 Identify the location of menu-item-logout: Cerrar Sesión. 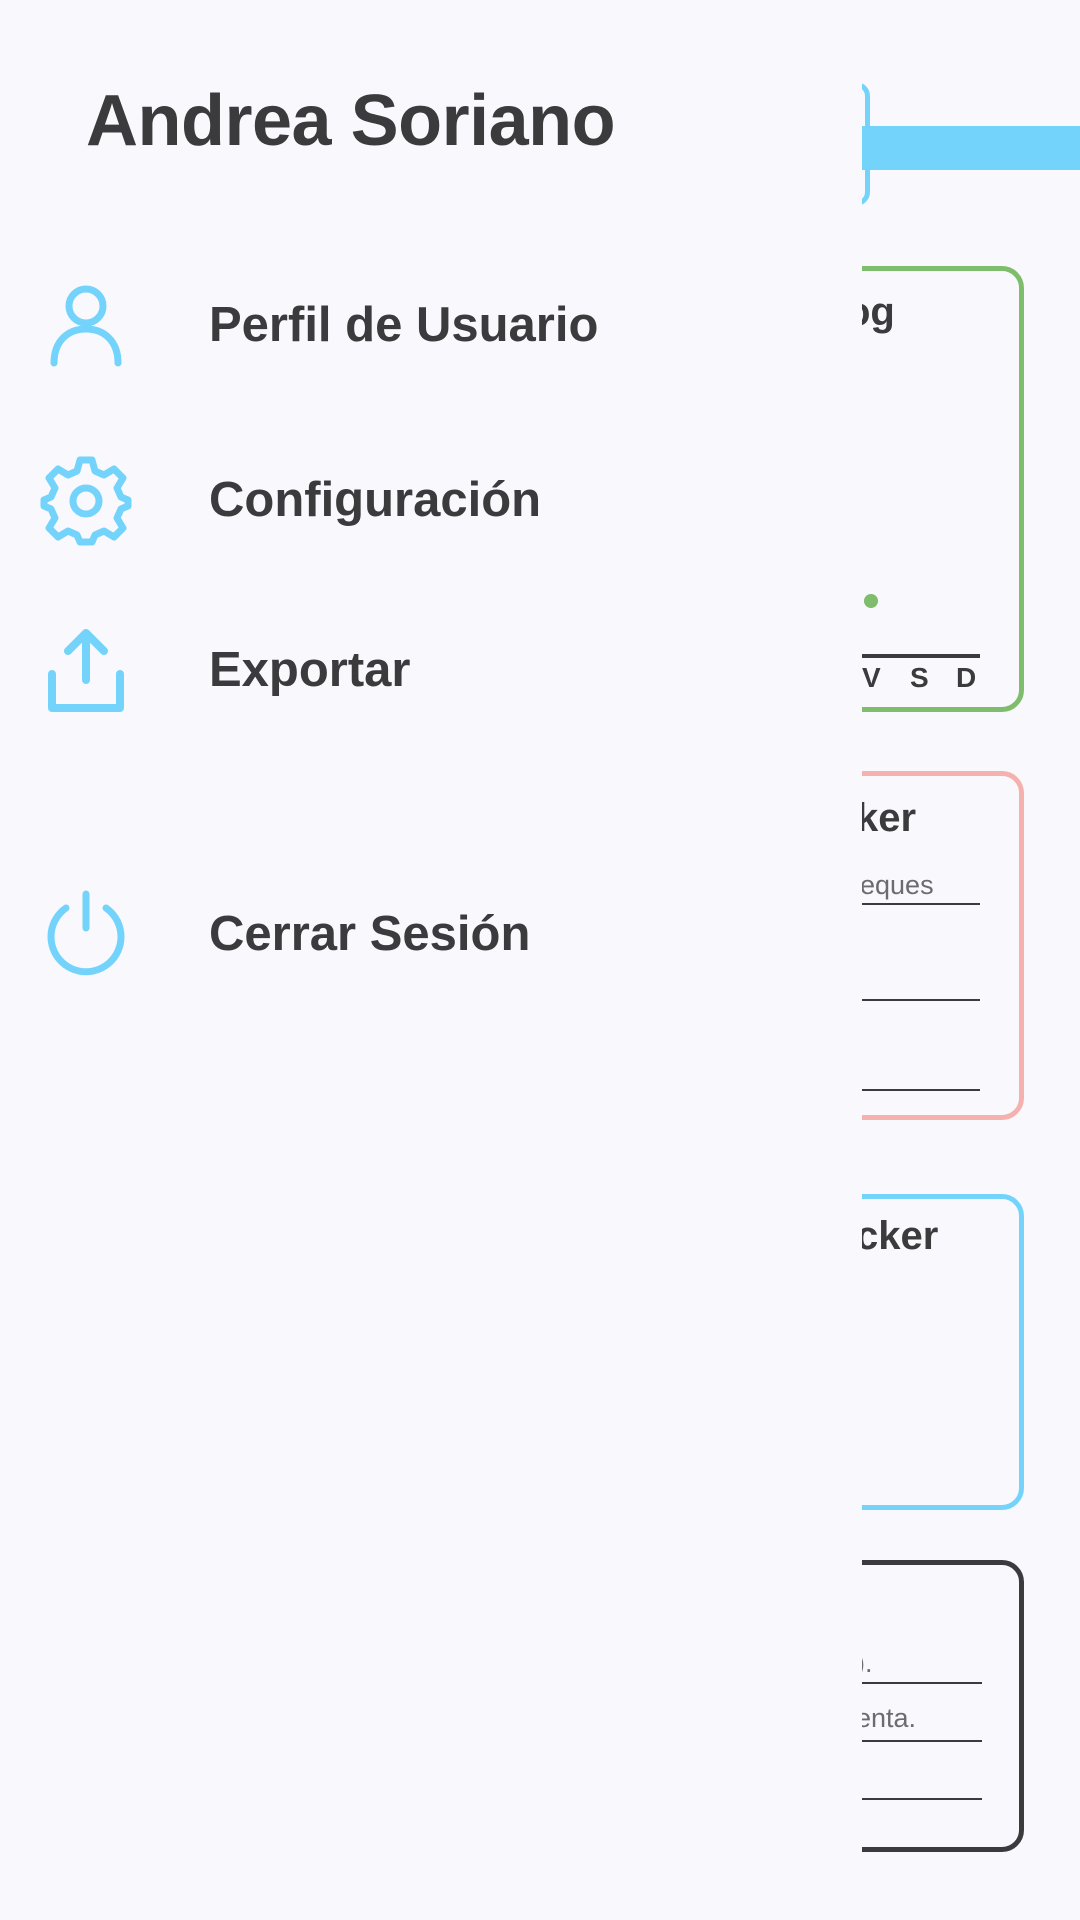
(400, 934).